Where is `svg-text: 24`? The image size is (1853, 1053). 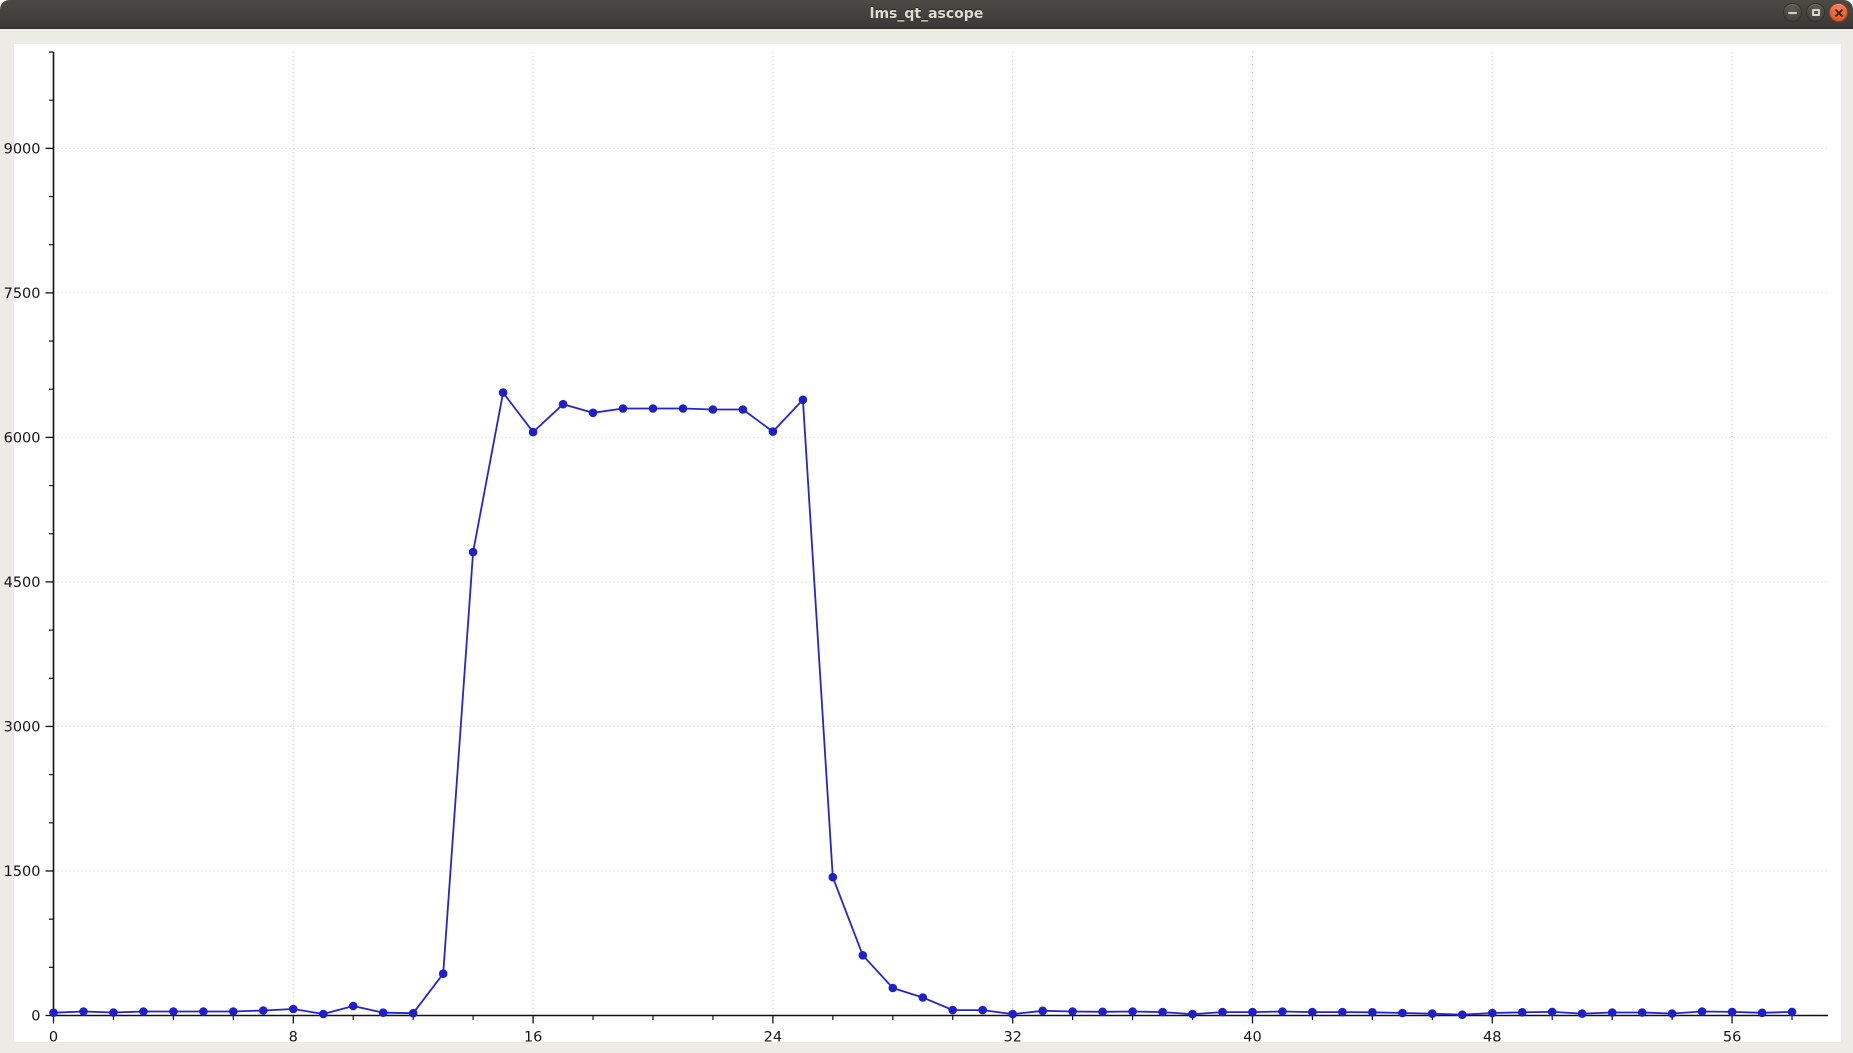
svg-text: 24 is located at coordinates (773, 1038).